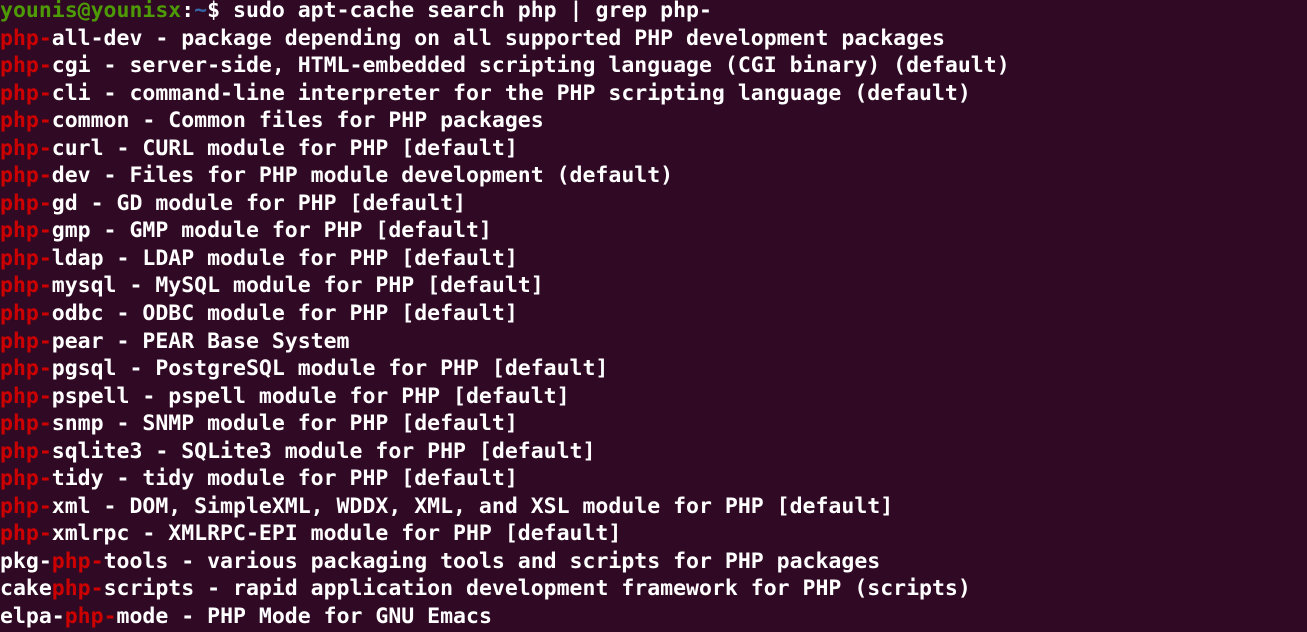  What do you see at coordinates (653, 342) in the screenshot?
I see `result-php-pear: php-pear - PEAR Base System` at bounding box center [653, 342].